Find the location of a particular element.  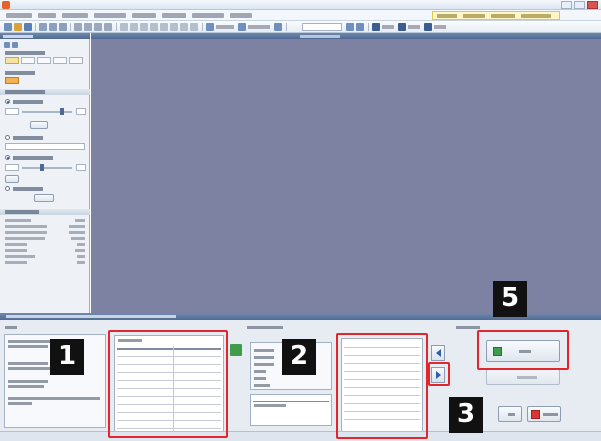

toolbar-combo is located at coordinates (322, 27).